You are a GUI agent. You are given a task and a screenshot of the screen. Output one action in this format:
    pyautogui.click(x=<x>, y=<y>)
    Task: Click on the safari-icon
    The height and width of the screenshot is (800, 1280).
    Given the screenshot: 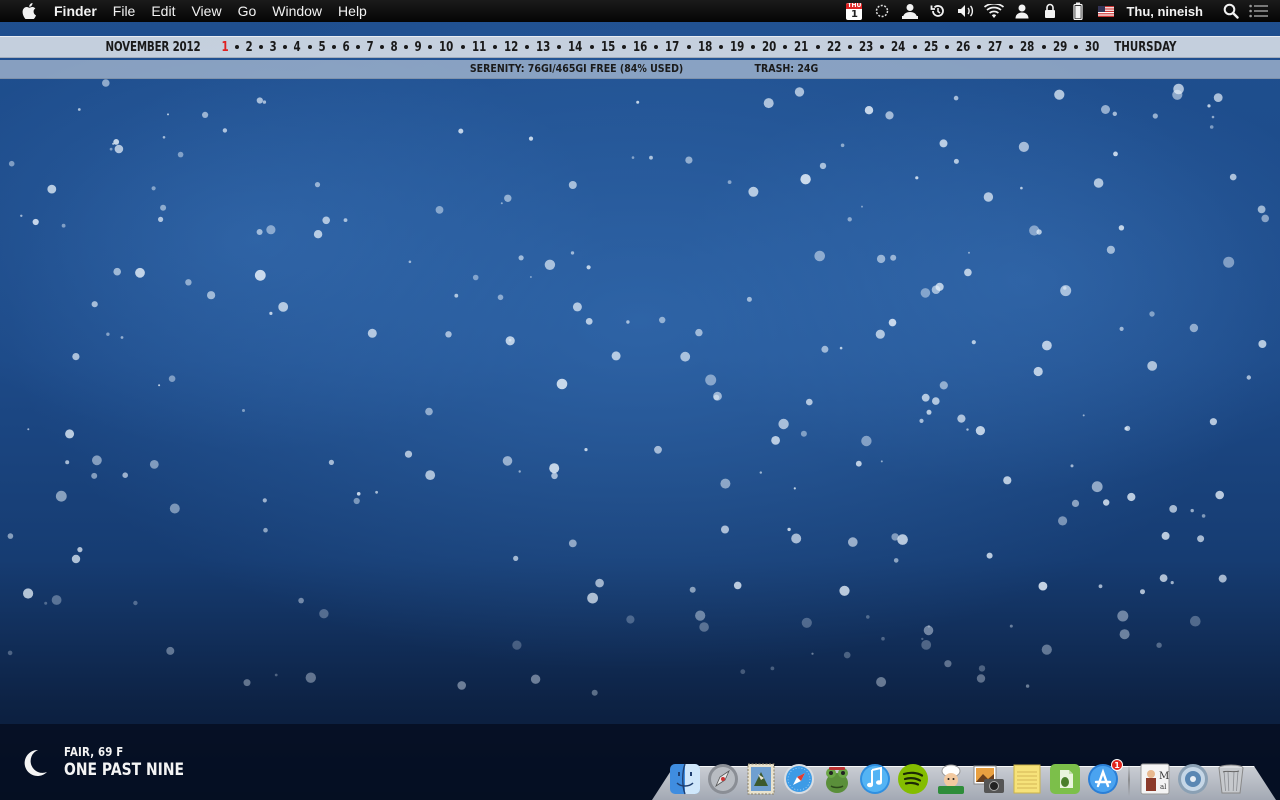 What is the action you would take?
    pyautogui.click(x=799, y=779)
    